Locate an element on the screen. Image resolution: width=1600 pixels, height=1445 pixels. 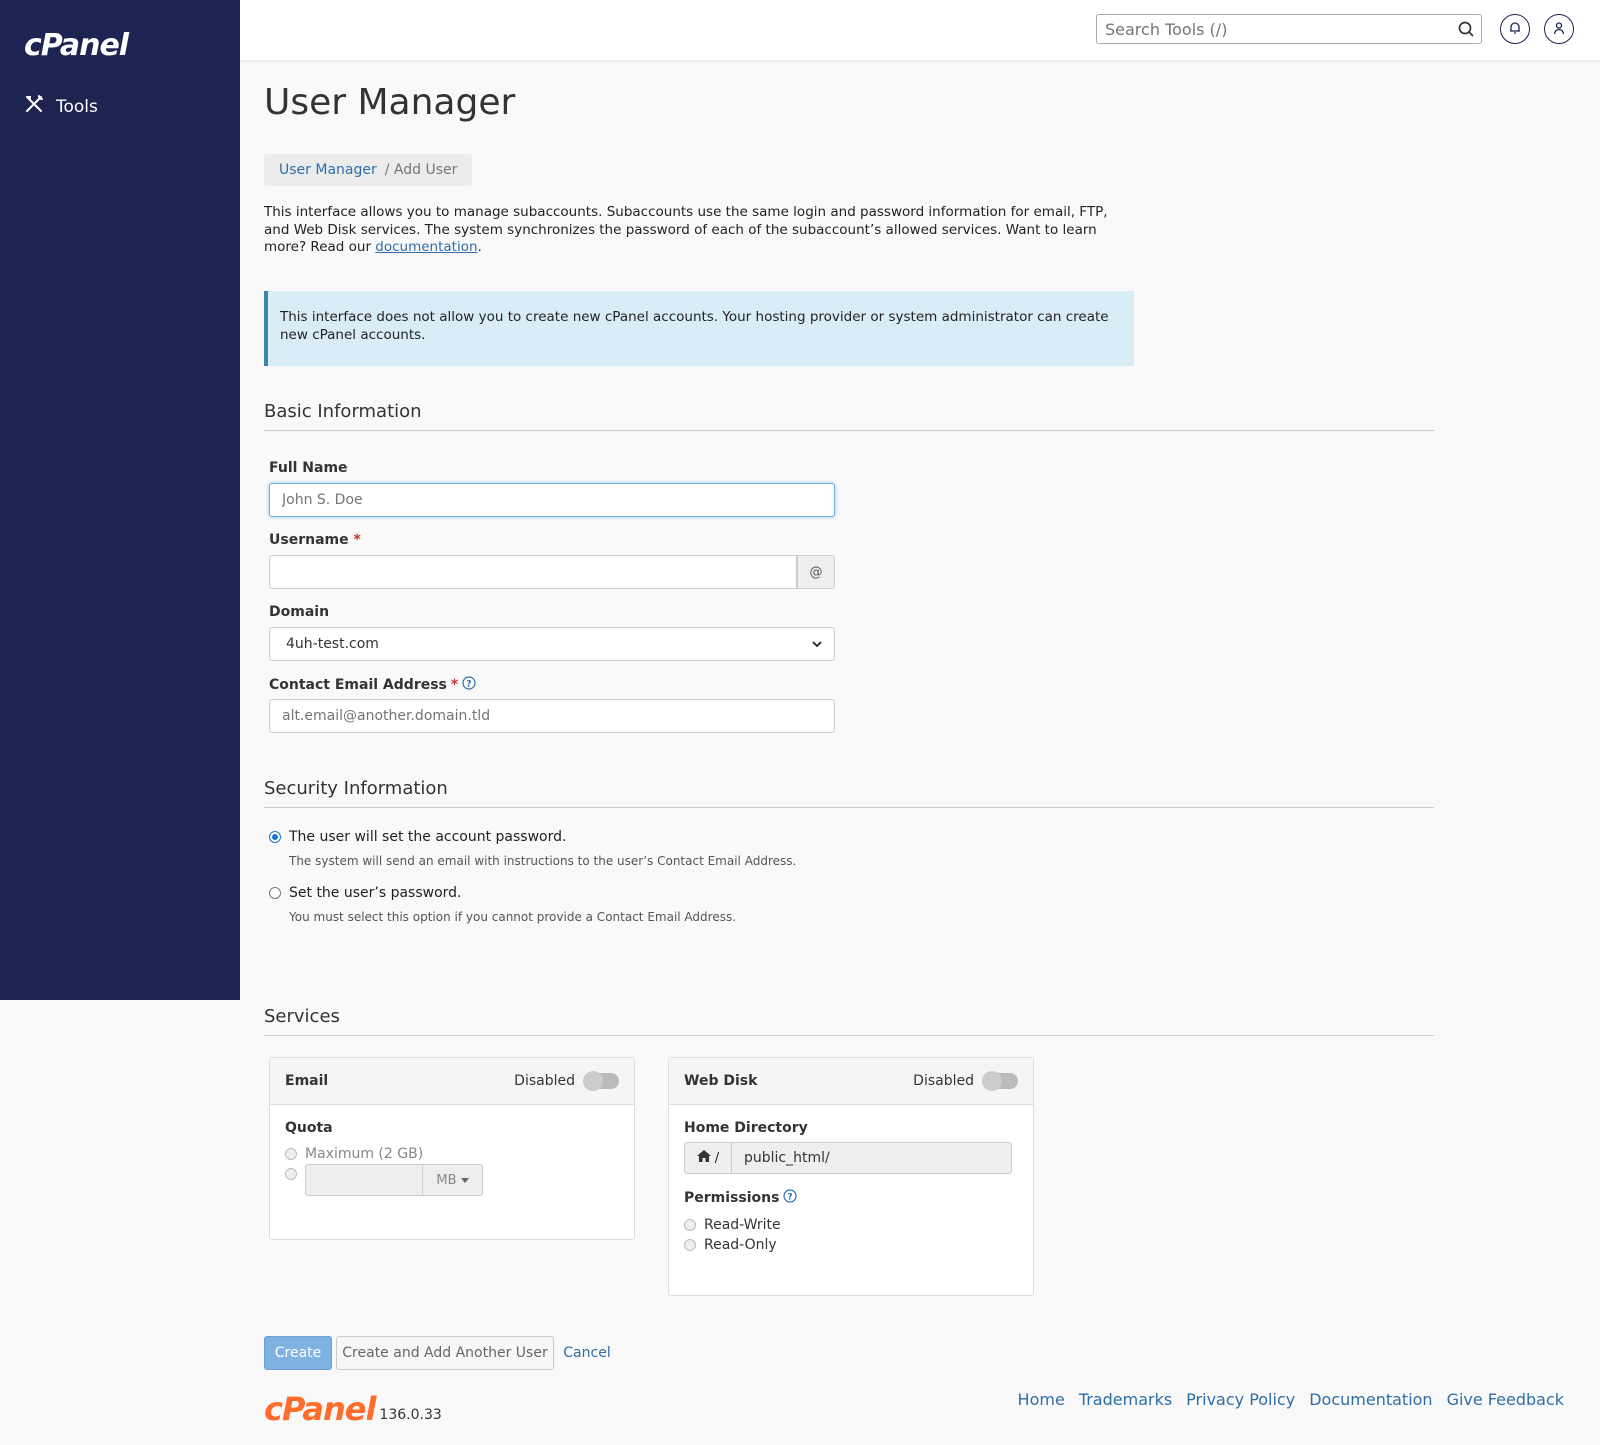
home-directory-label: Home Directory is located at coordinates (746, 1128).